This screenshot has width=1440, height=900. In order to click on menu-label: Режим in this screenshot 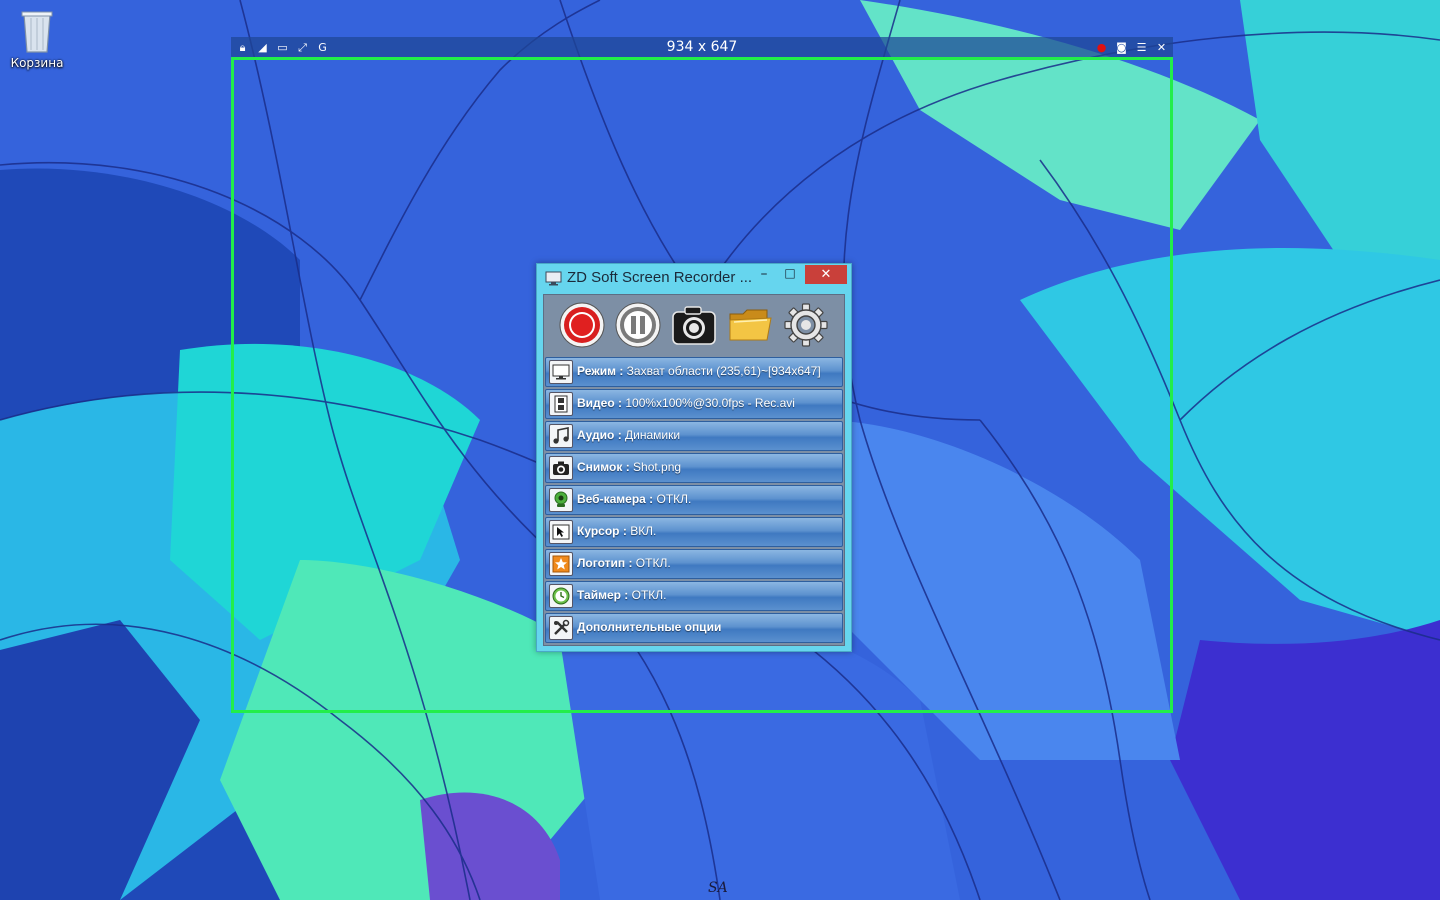, I will do `click(596, 371)`.